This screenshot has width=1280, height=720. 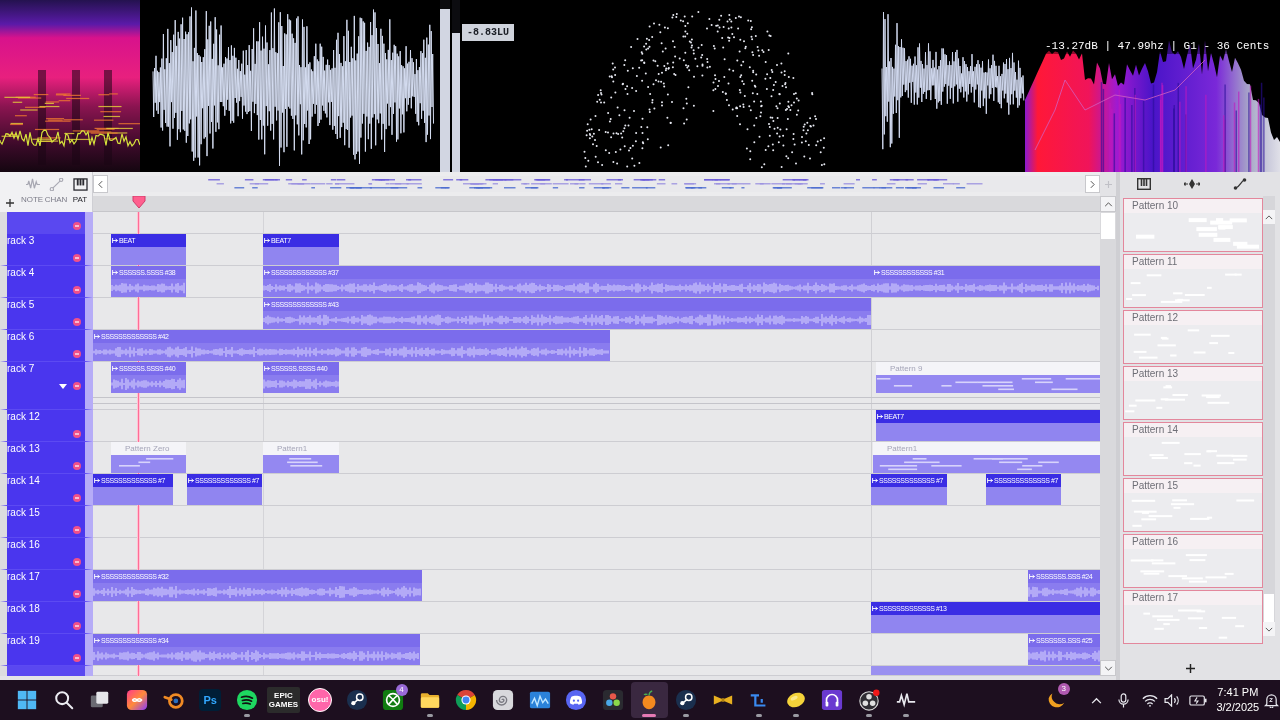 I want to click on add-pattern-button, so click(x=1190, y=668).